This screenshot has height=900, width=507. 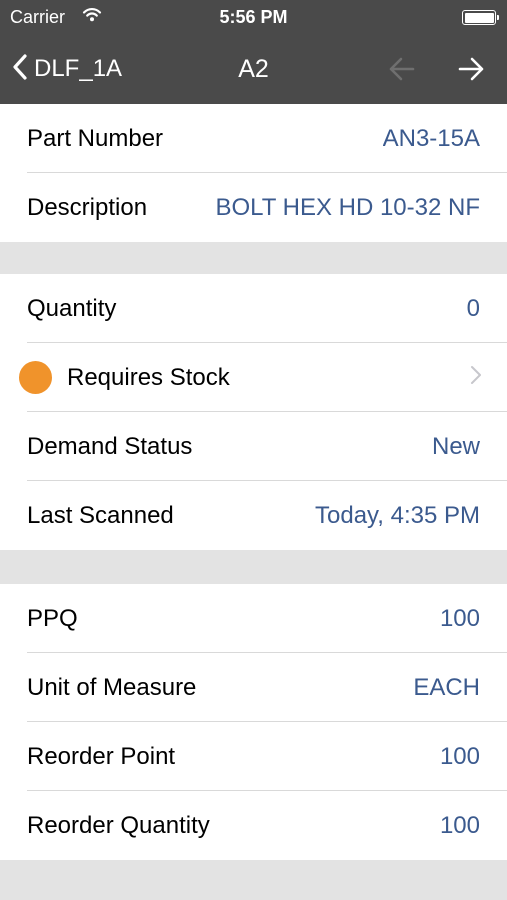 I want to click on last-scanned-label: Last Scanned, so click(x=100, y=515).